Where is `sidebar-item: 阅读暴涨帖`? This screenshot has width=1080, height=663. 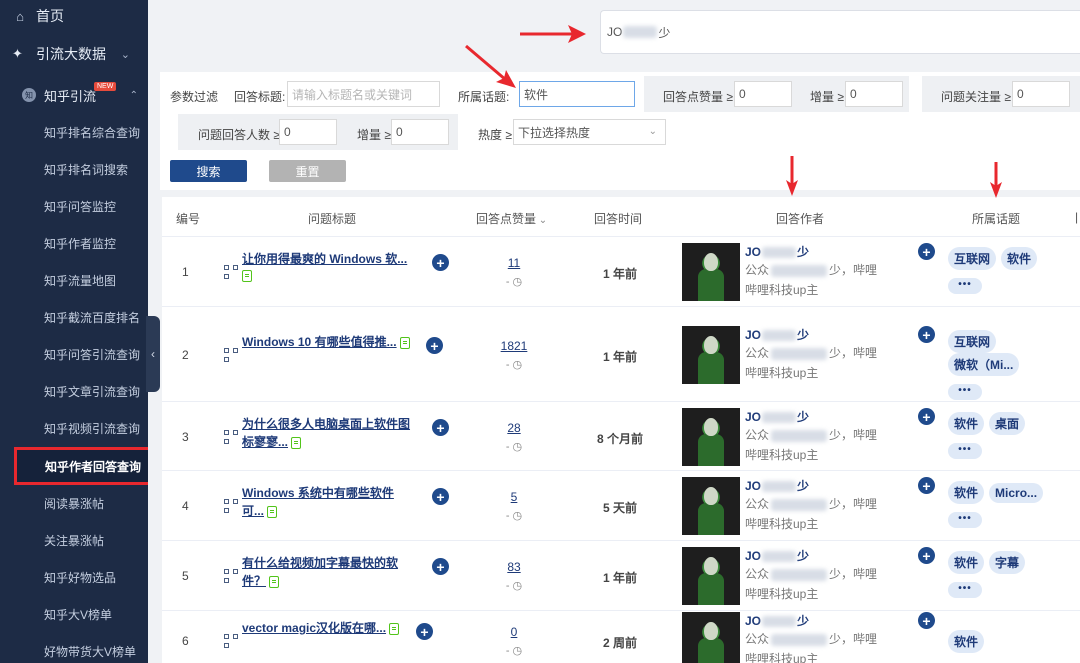 sidebar-item: 阅读暴涨帖 is located at coordinates (74, 503).